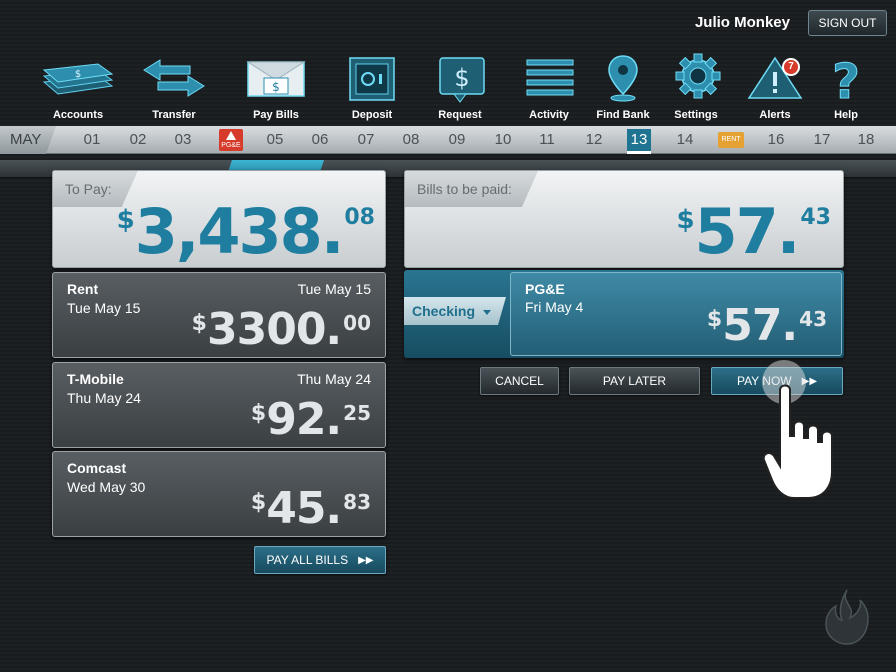 This screenshot has width=896, height=672. I want to click on selected-bill-amount: $ 57. 43, so click(767, 326).